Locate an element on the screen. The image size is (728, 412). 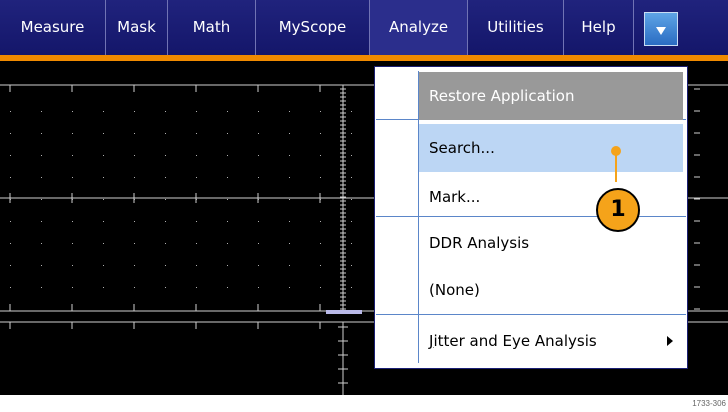
menu-utilities: Utilities is located at coordinates (516, 27).